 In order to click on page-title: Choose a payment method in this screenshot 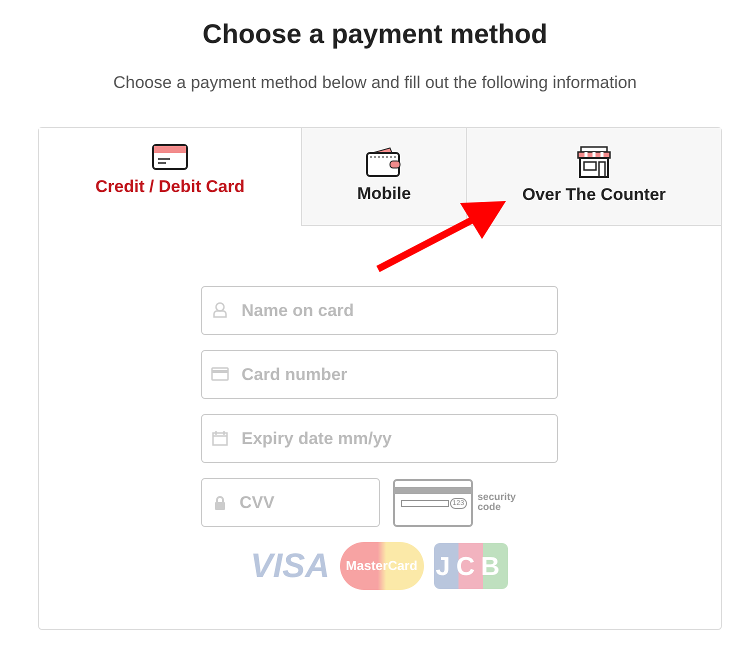, I will do `click(375, 34)`.